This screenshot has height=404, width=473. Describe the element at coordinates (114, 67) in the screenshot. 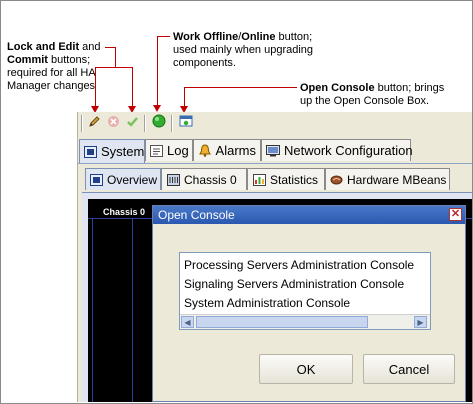

I see `callout-line-lock-h2` at that location.